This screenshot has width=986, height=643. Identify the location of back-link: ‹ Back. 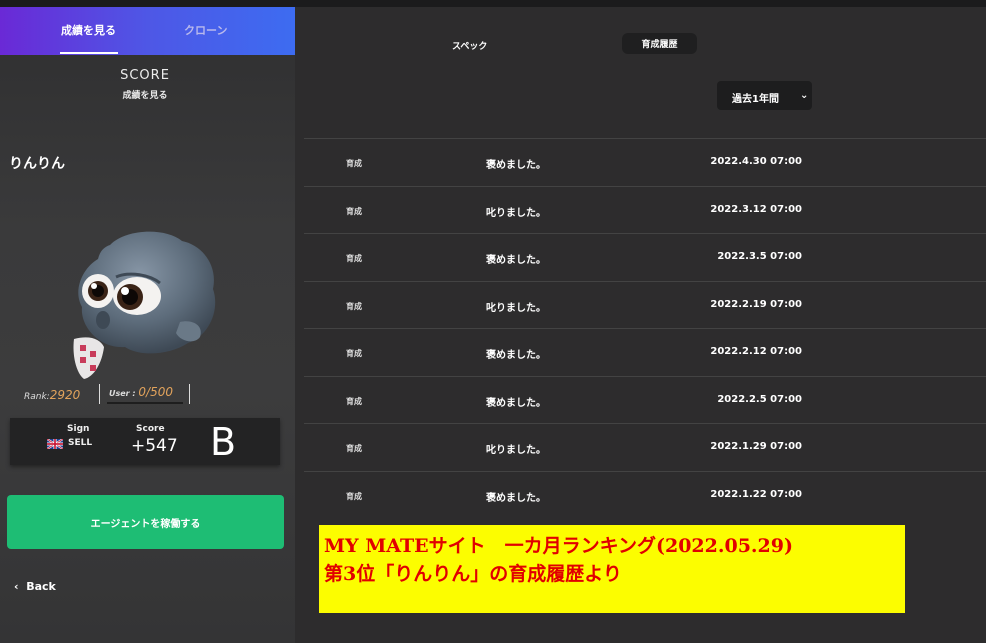
(35, 586).